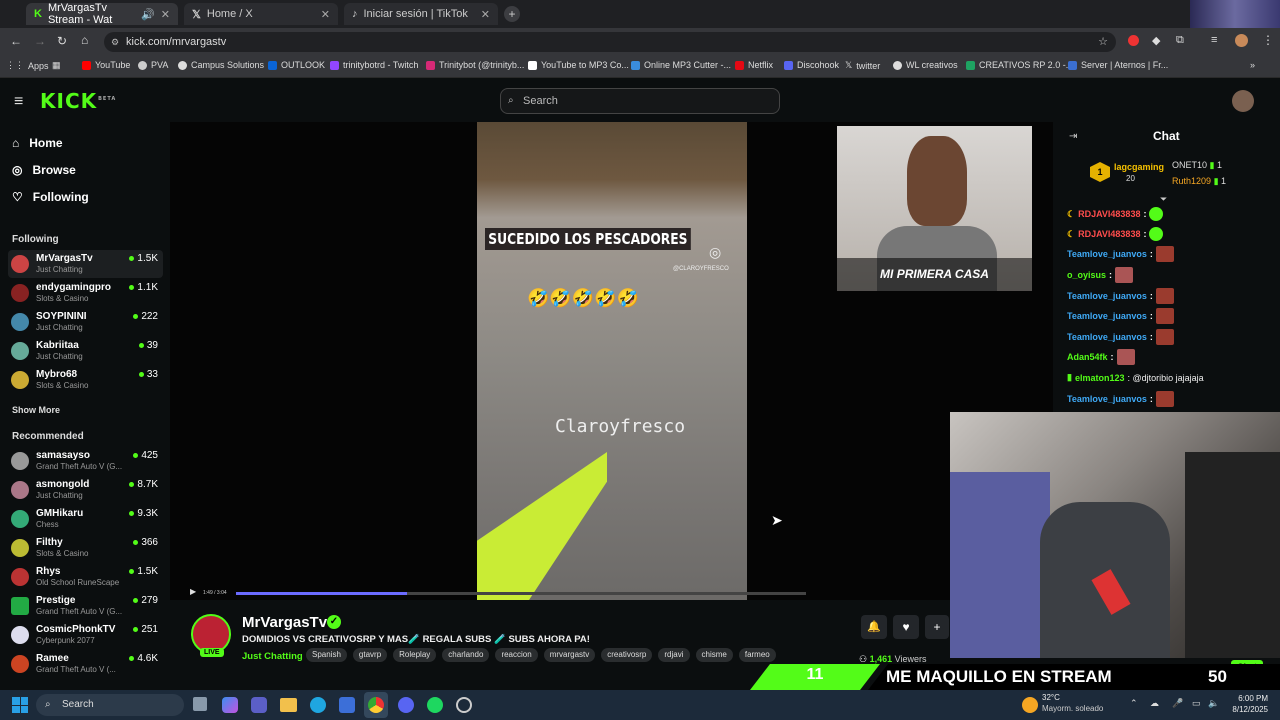 This screenshot has width=1280, height=720. What do you see at coordinates (521, 593) in the screenshot?
I see `seek-bar` at bounding box center [521, 593].